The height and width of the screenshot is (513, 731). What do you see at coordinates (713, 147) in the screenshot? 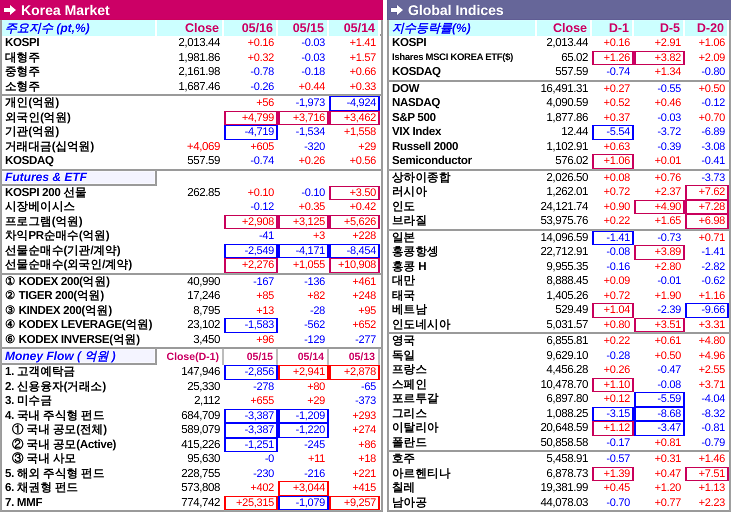
I see `table-cell-text: -3.08` at bounding box center [713, 147].